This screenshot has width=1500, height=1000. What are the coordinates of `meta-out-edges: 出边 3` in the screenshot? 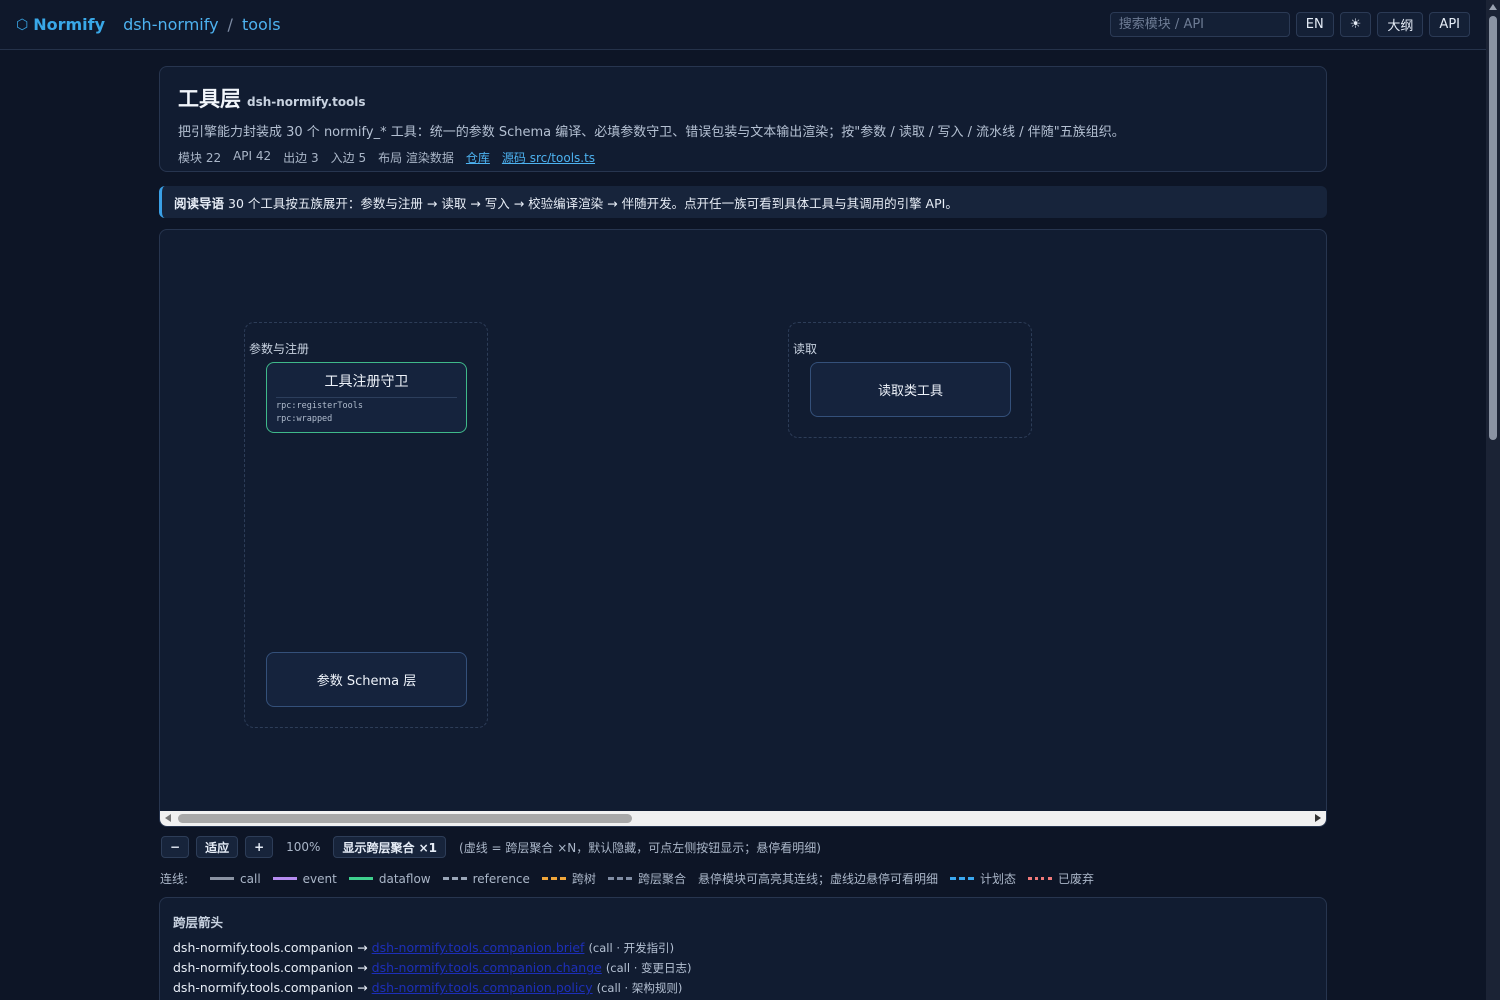 It's located at (301, 158).